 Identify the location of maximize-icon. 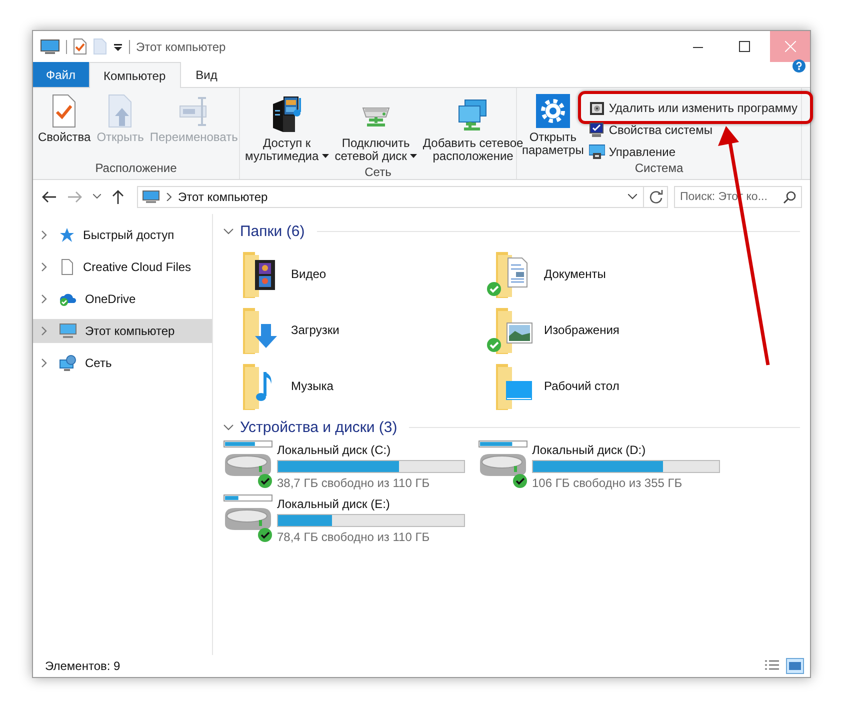
(744, 46).